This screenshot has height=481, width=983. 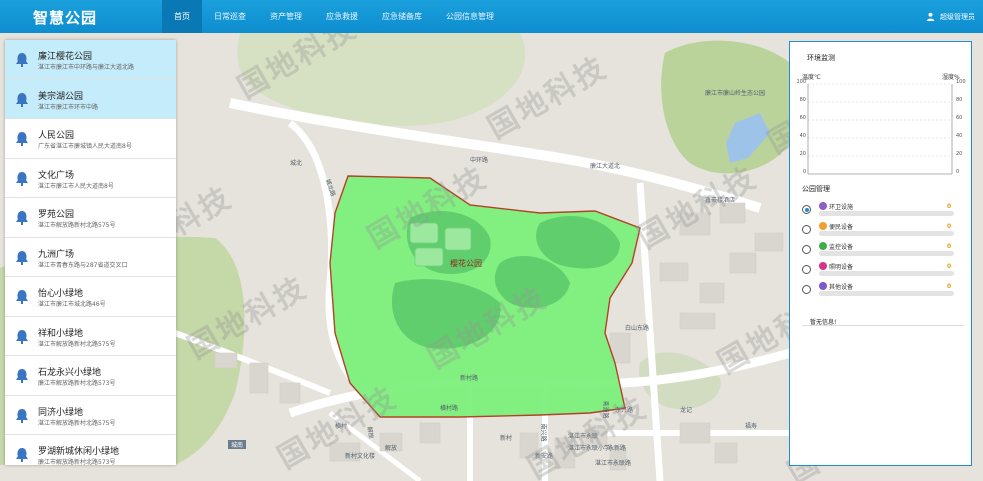 What do you see at coordinates (806, 229) in the screenshot?
I see `convenience-radio` at bounding box center [806, 229].